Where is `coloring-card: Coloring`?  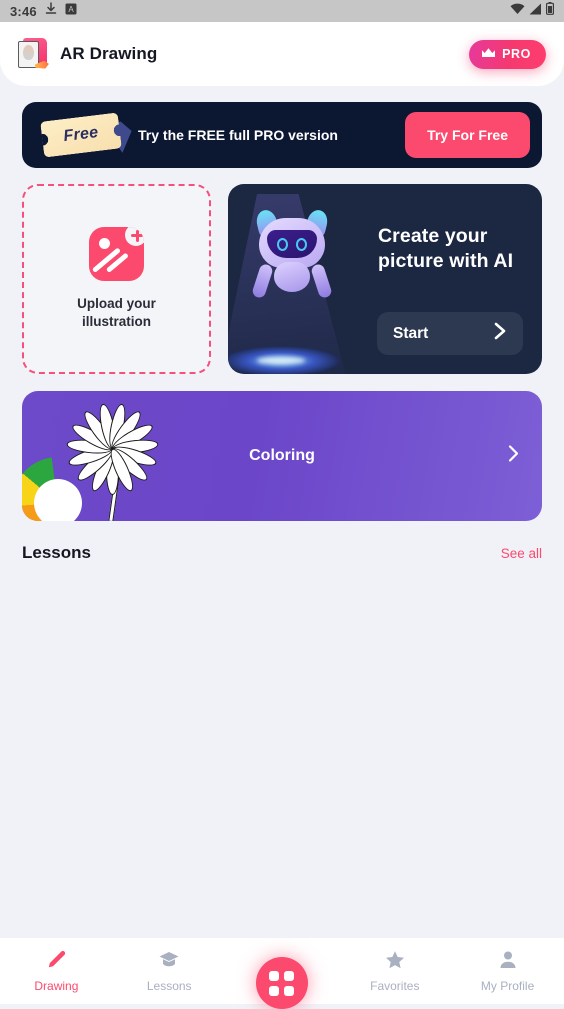 coloring-card: Coloring is located at coordinates (282, 456).